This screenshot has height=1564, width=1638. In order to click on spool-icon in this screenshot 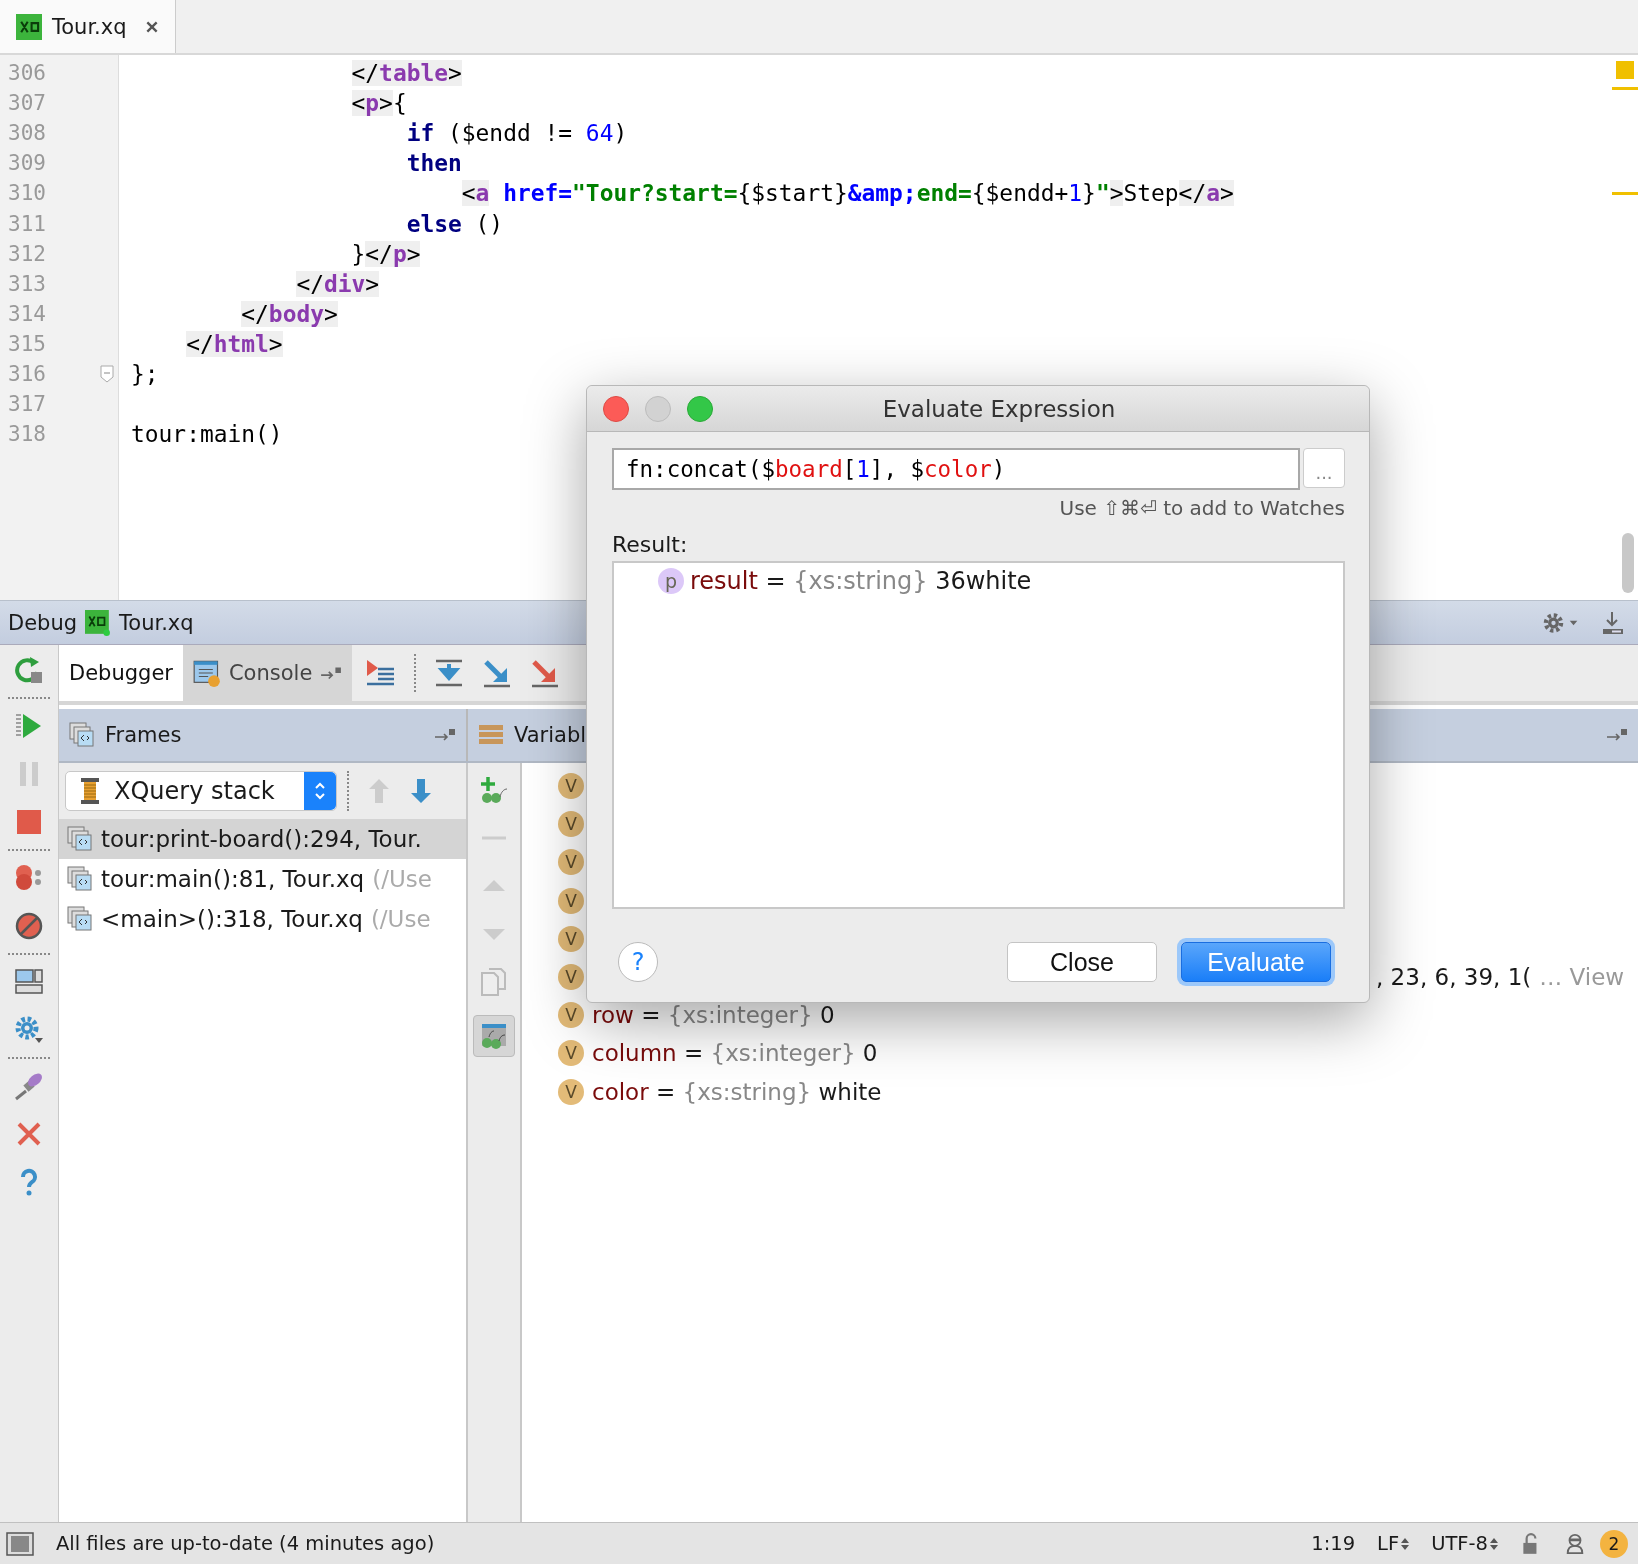, I will do `click(90, 791)`.